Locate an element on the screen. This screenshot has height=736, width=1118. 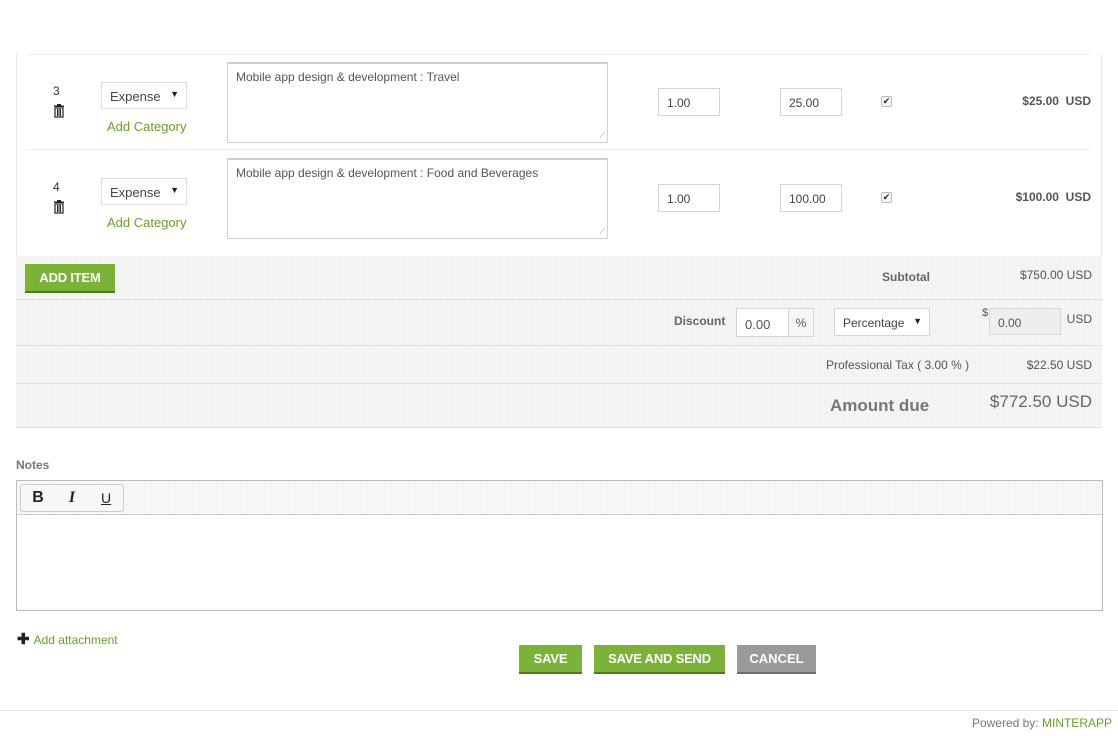
bold-button: B is located at coordinates (38, 498).